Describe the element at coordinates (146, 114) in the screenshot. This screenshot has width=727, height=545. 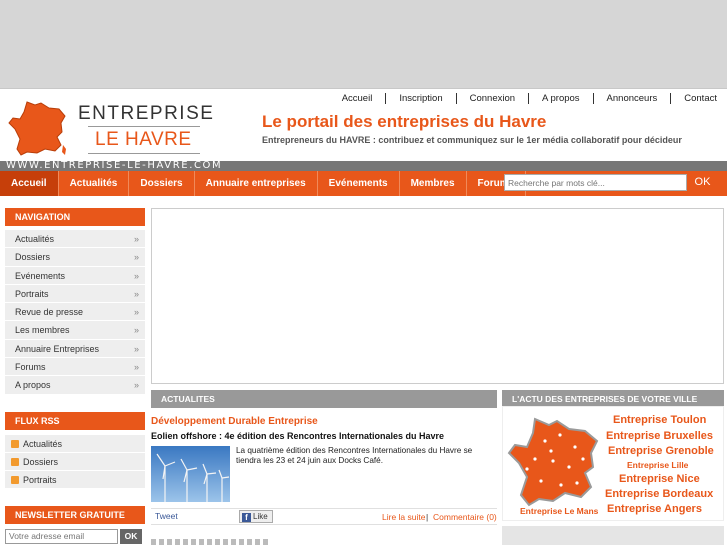
I see `logo-text-entreprise: ENTREPRISE` at that location.